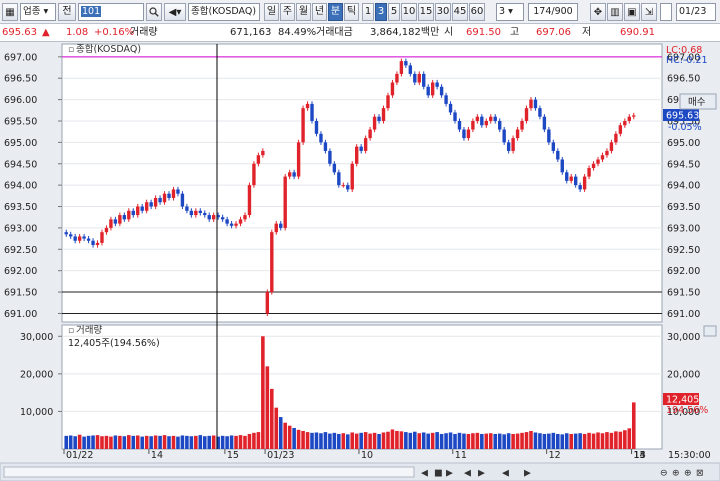 This screenshot has width=720, height=481. What do you see at coordinates (303, 12) in the screenshot?
I see `period-button-2: 월` at bounding box center [303, 12].